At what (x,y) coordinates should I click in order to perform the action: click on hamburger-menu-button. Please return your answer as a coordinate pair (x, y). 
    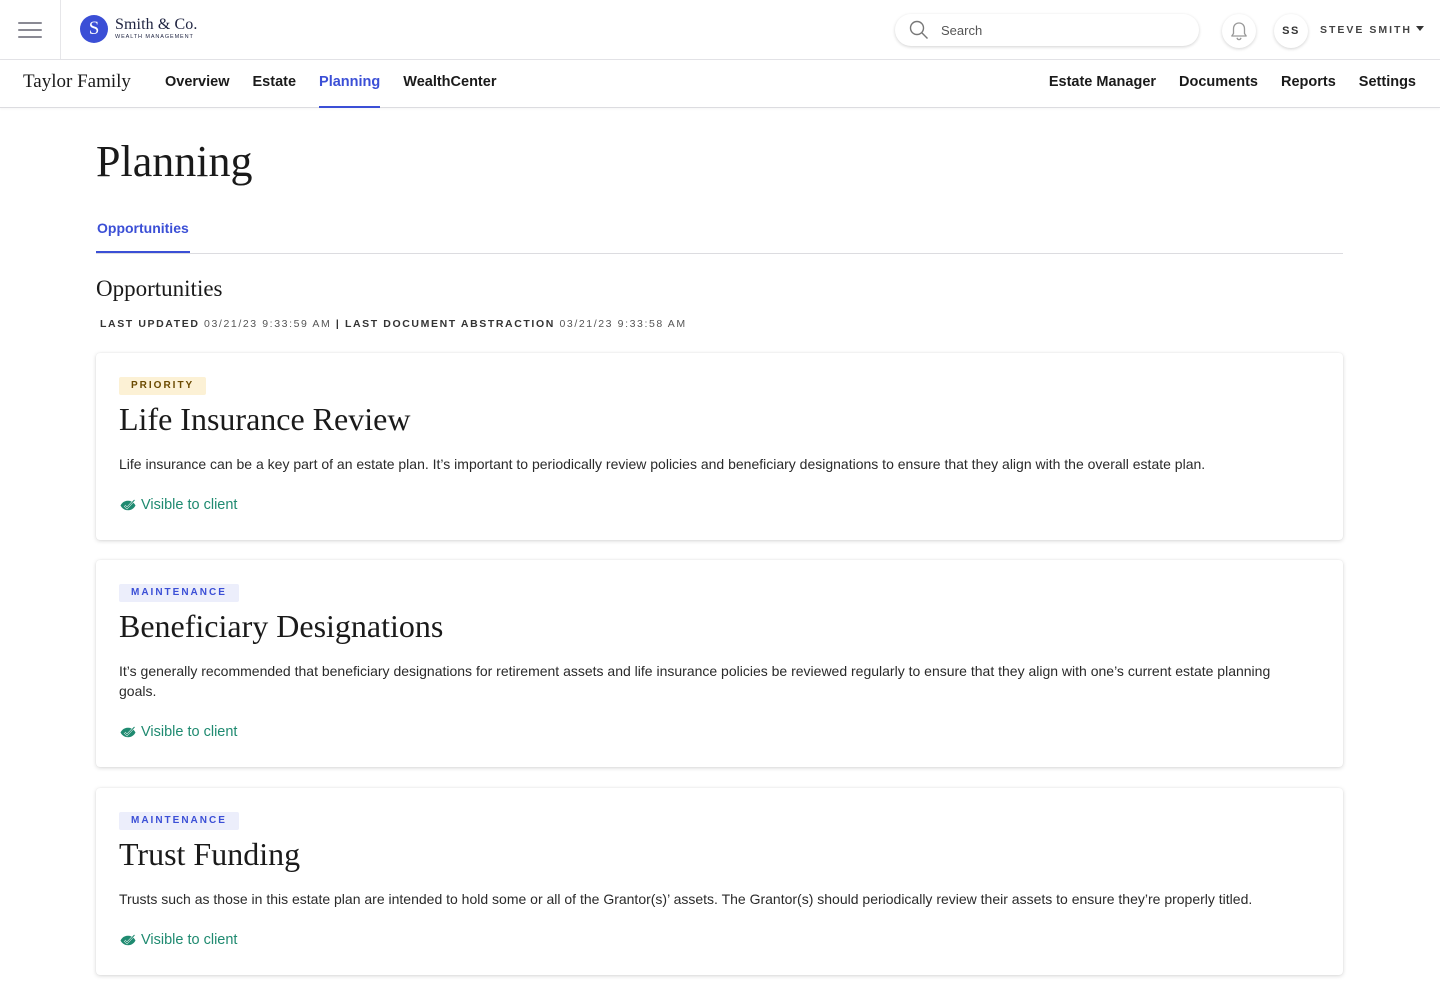
    Looking at the image, I should click on (30, 29).